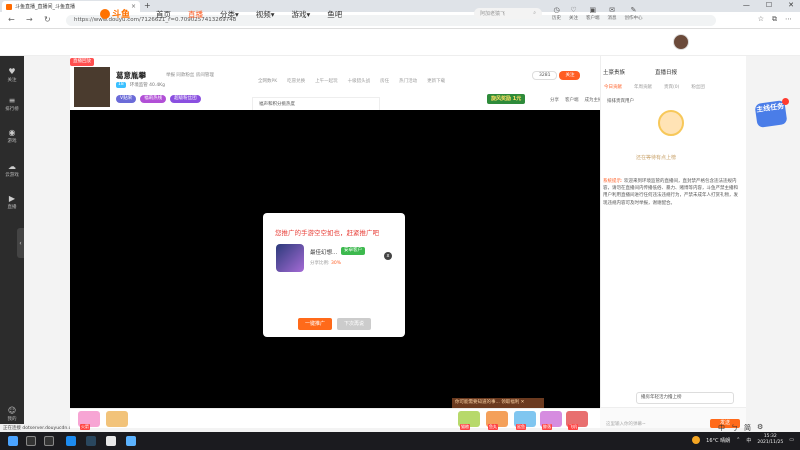  What do you see at coordinates (265, 14) in the screenshot?
I see `nav-video: 视频▾` at bounding box center [265, 14].